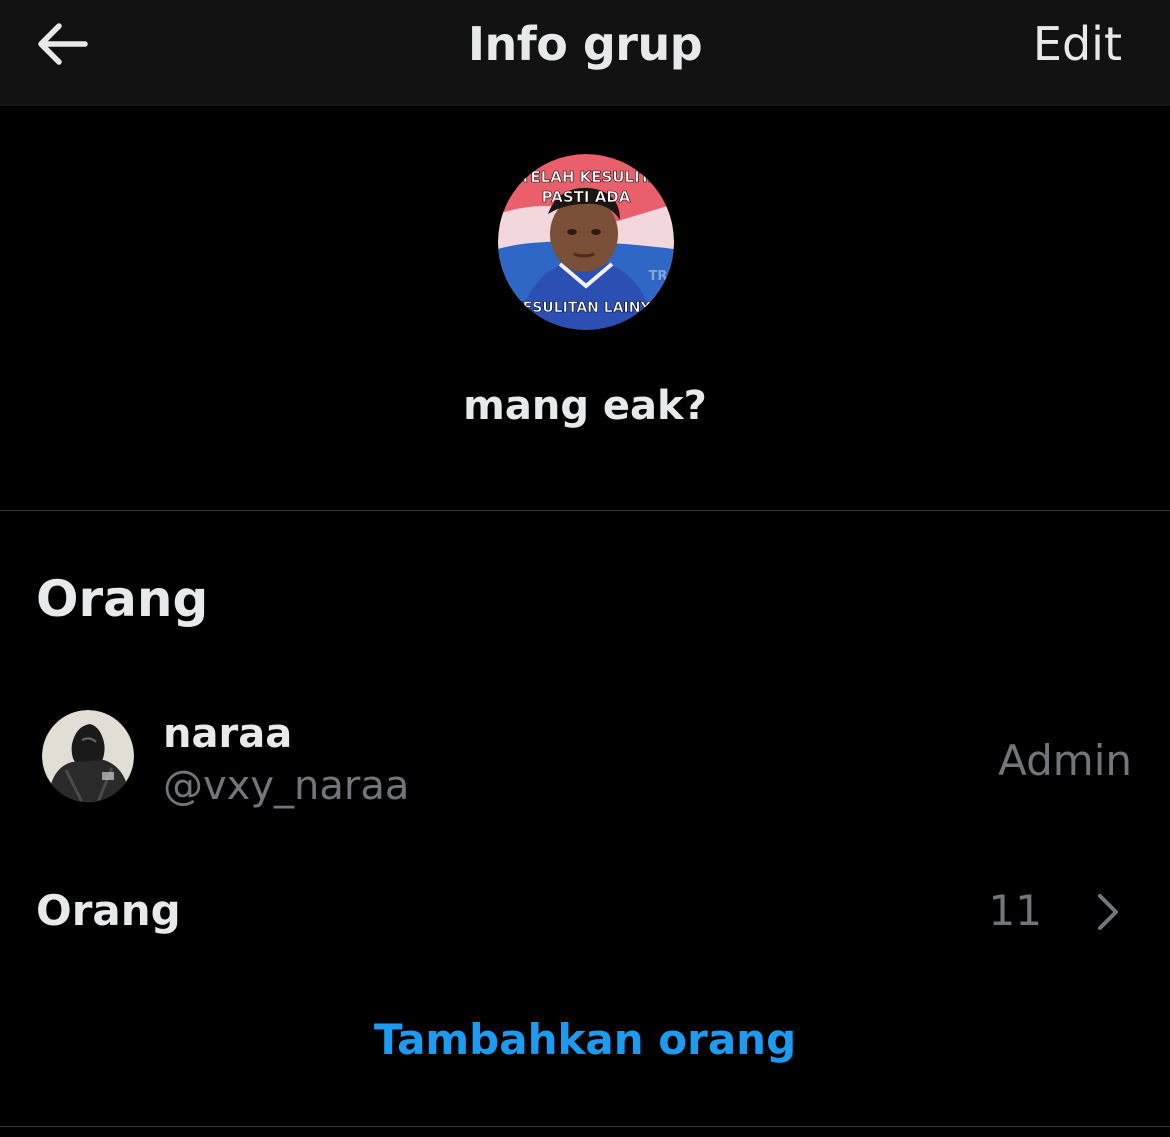 Image resolution: width=1170 pixels, height=1137 pixels. What do you see at coordinates (108, 910) in the screenshot?
I see `people-row-label: Orang` at bounding box center [108, 910].